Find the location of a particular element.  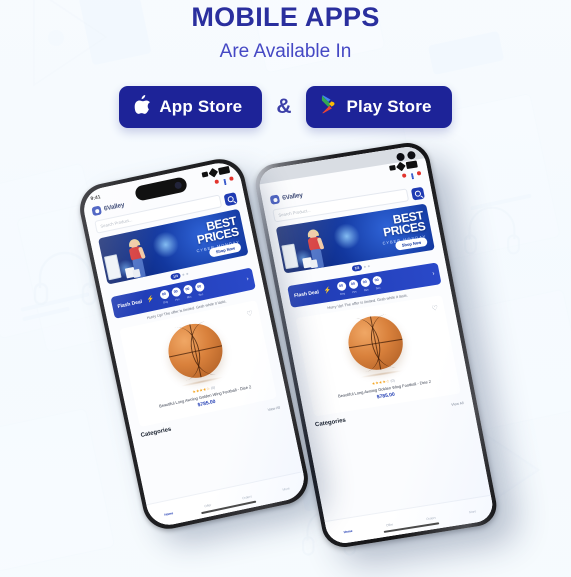

countdown-timers: 00 Day 00 Hrs 00 Min 00 Sec is located at coordinates (359, 285).